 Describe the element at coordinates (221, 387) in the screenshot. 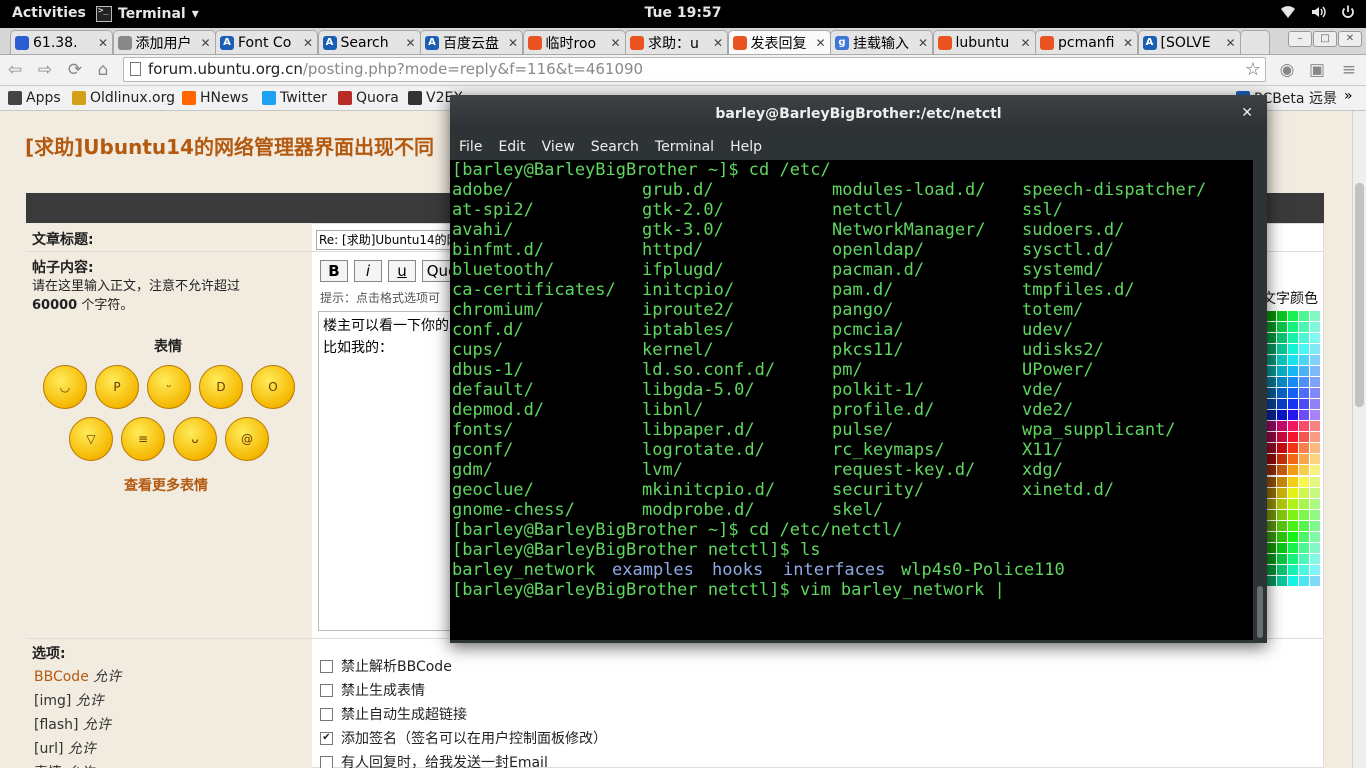

I see `laugh-emoji: D` at that location.